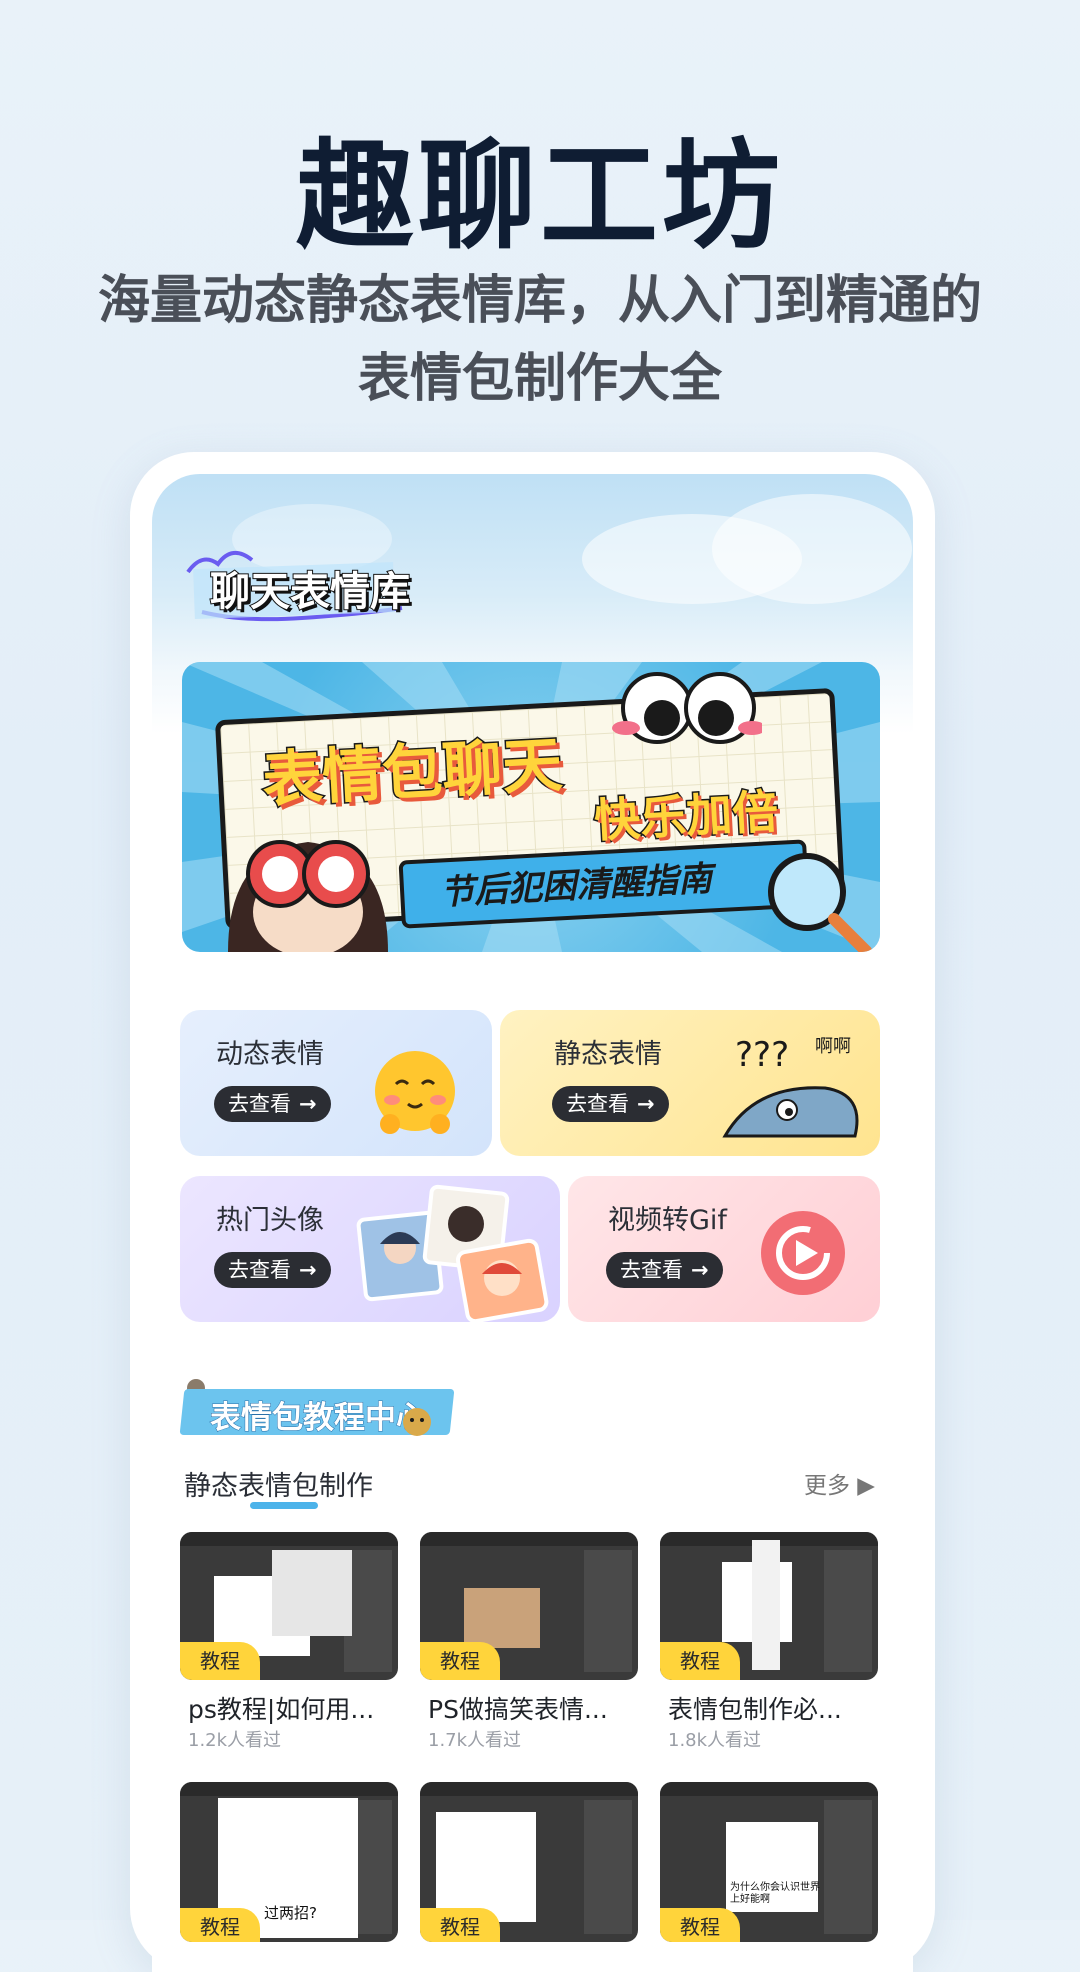 This screenshot has width=1080, height=1972. I want to click on hero-subtitle: 海量动态静态表情库，从入门到精通的 表情包制作大全, so click(540, 340).